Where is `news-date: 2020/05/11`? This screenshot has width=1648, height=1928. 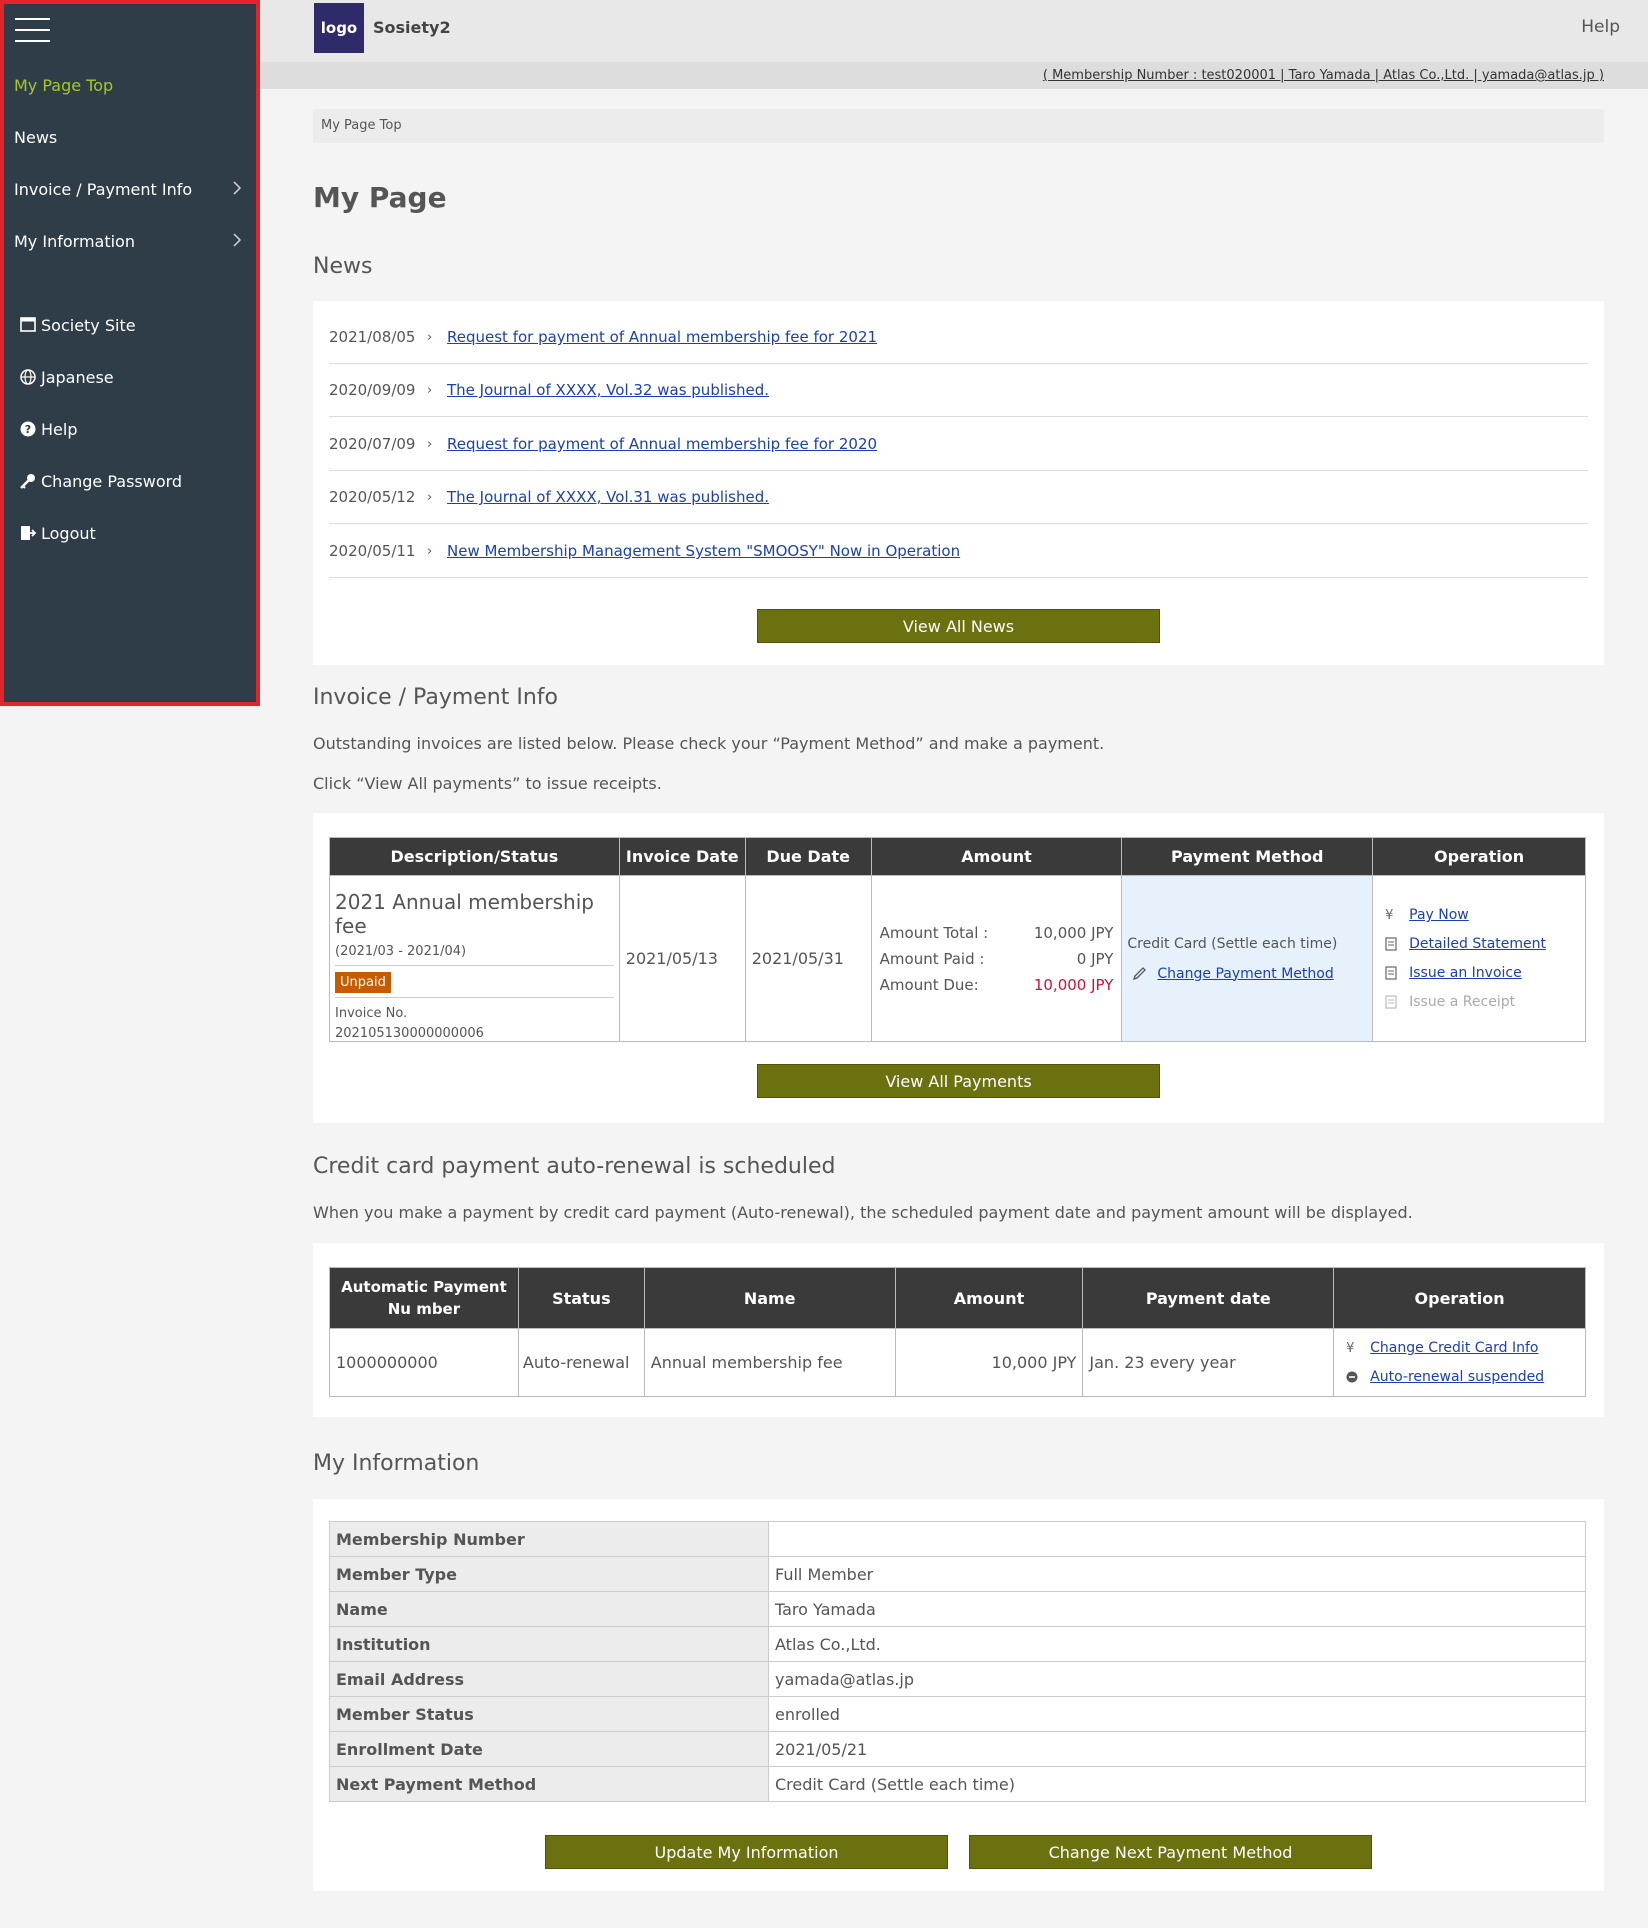
news-date: 2020/05/11 is located at coordinates (372, 551).